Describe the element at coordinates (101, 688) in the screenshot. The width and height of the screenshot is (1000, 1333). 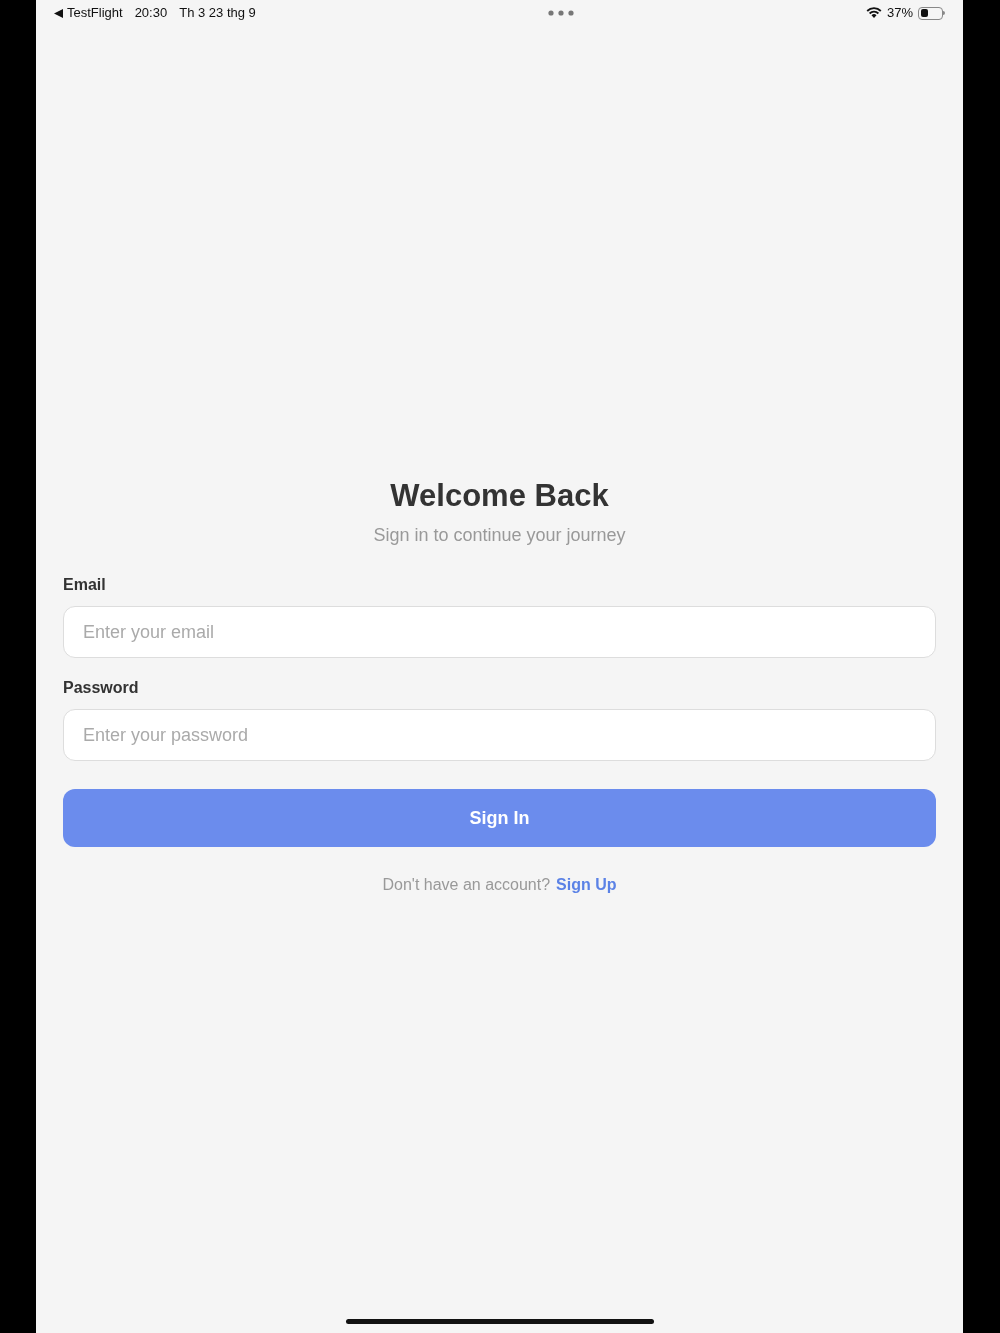
I see `field-label: Password` at that location.